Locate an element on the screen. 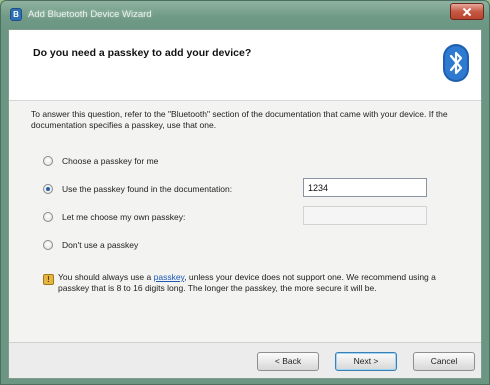  window-title: Add Bluetooth Device Wizard is located at coordinates (90, 14).